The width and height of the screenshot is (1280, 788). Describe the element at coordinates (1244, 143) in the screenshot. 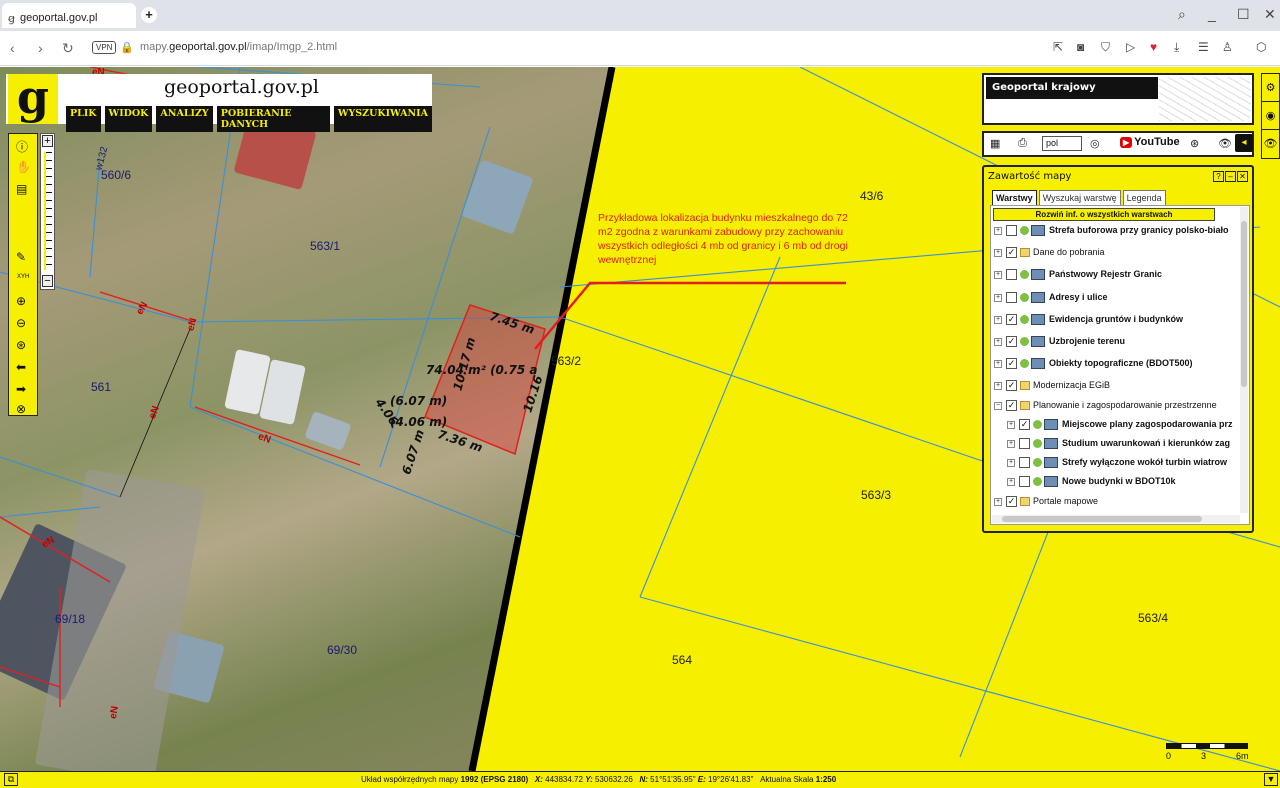

I see `collapse-arrow-icon: ◂` at that location.